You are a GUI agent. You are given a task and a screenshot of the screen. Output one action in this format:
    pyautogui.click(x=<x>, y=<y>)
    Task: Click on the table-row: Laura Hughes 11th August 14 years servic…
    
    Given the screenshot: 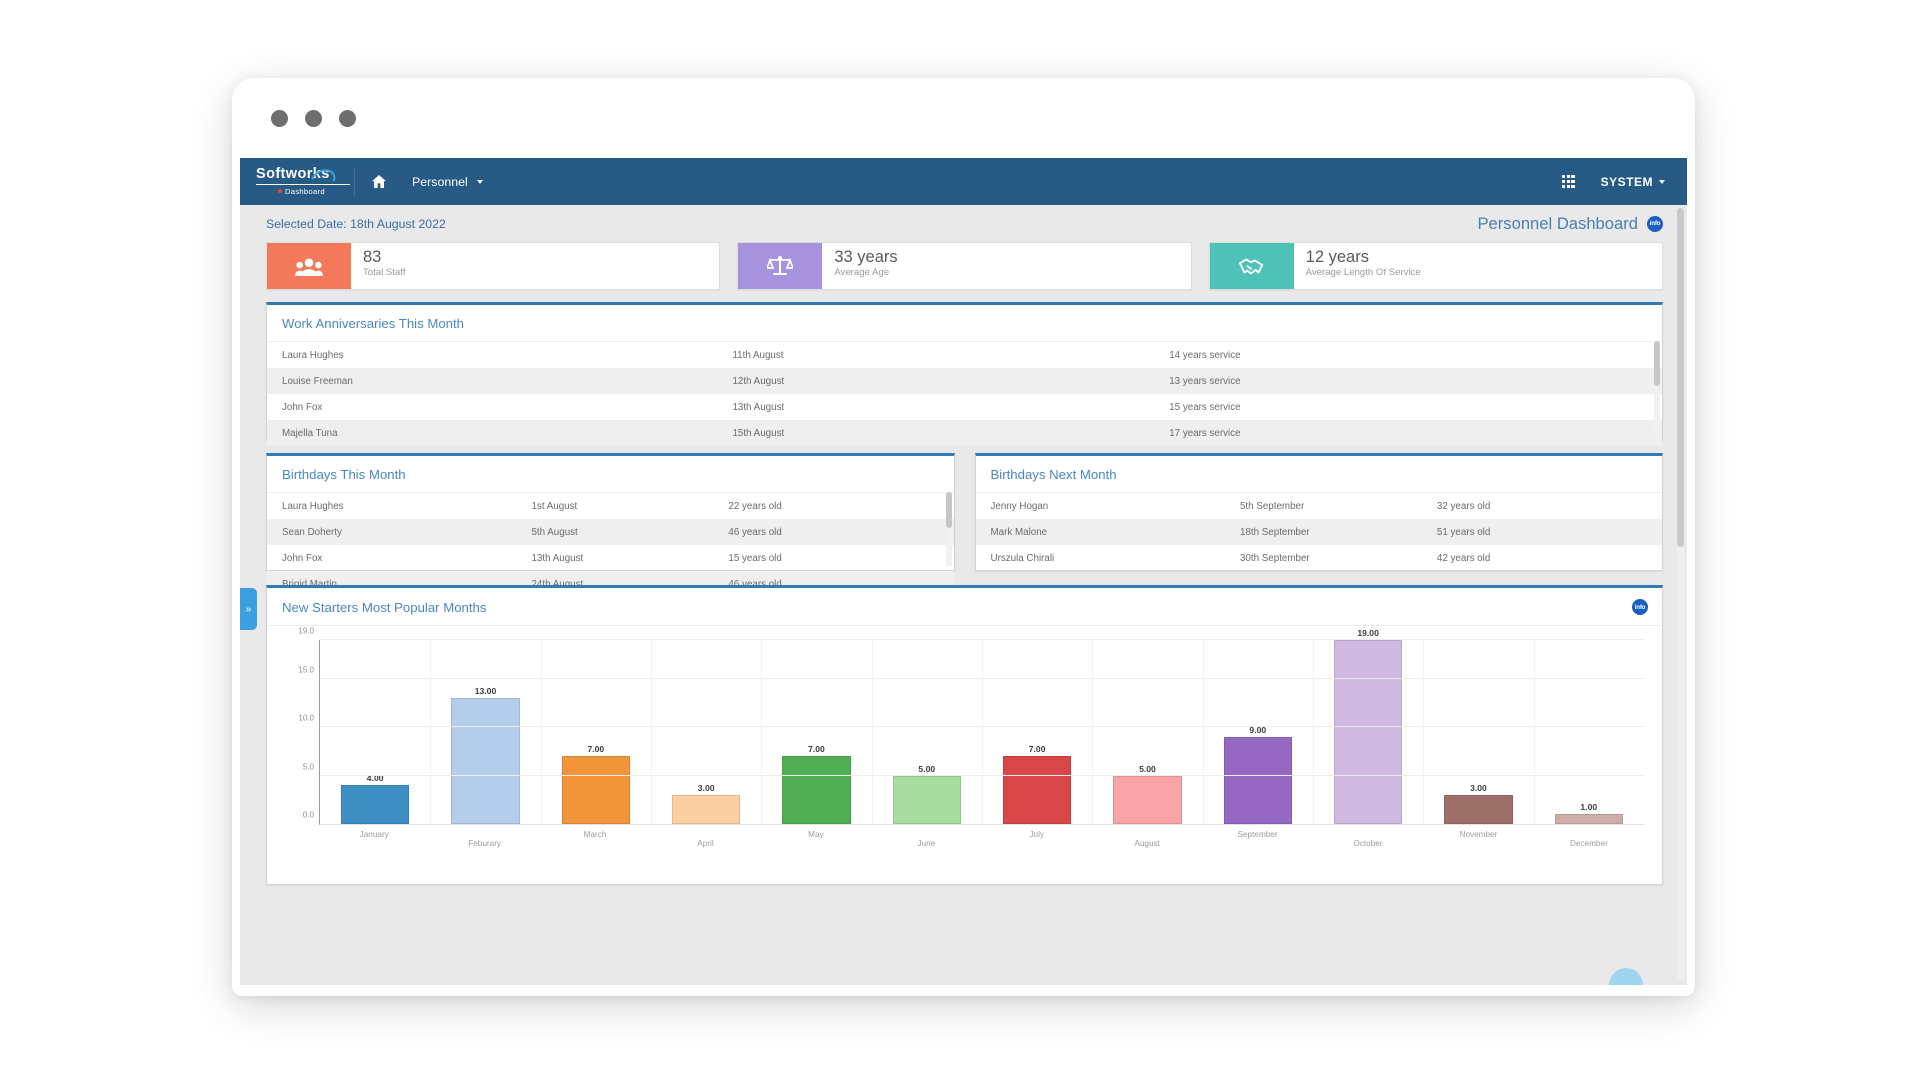 What is the action you would take?
    pyautogui.click(x=964, y=355)
    